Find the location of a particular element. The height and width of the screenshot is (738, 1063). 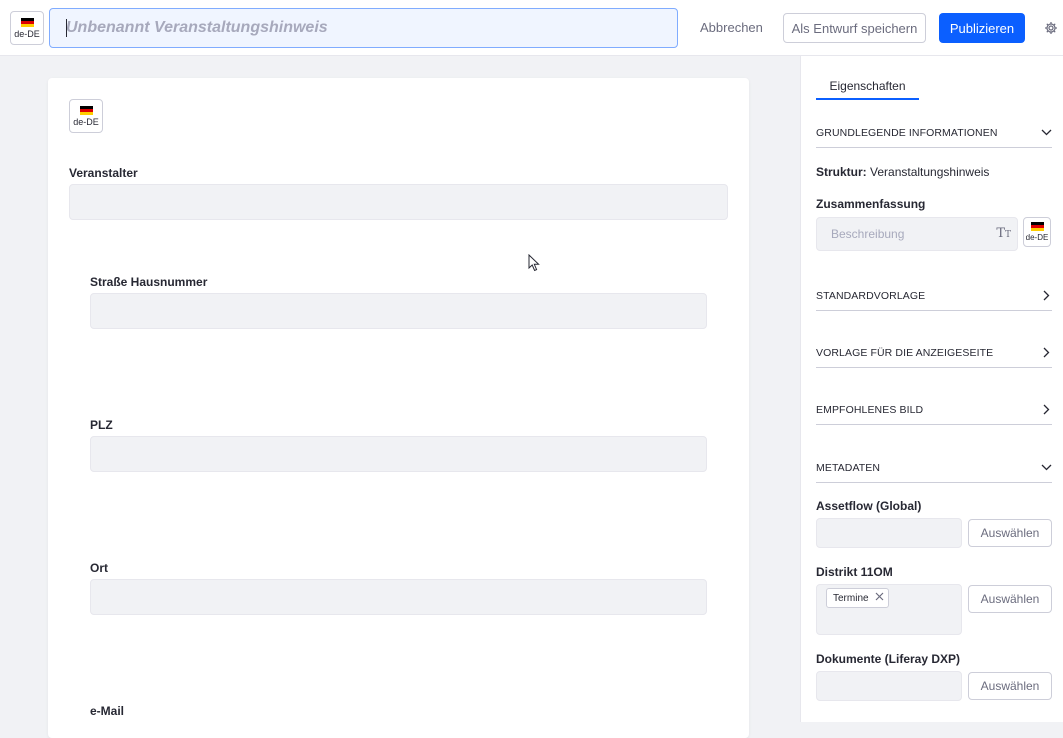

select-button-dokumente: Auswählen is located at coordinates (1010, 686).